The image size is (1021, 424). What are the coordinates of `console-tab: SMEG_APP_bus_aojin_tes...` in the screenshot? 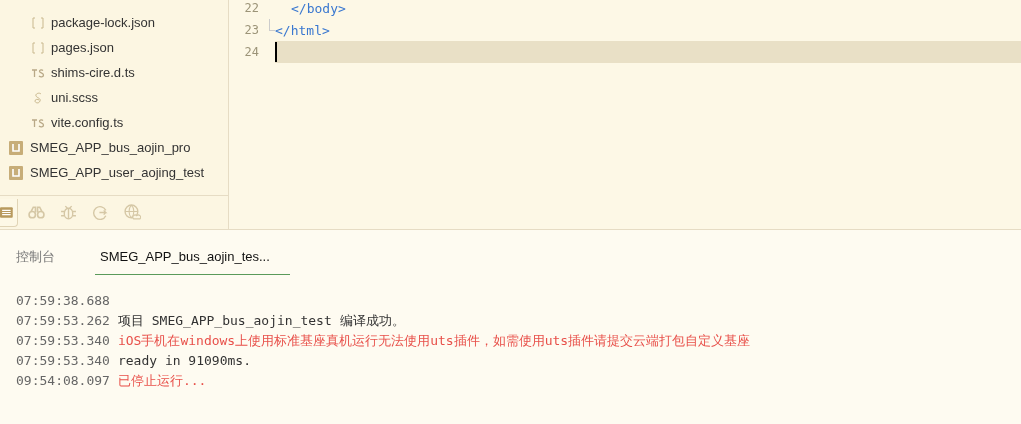 It's located at (192, 260).